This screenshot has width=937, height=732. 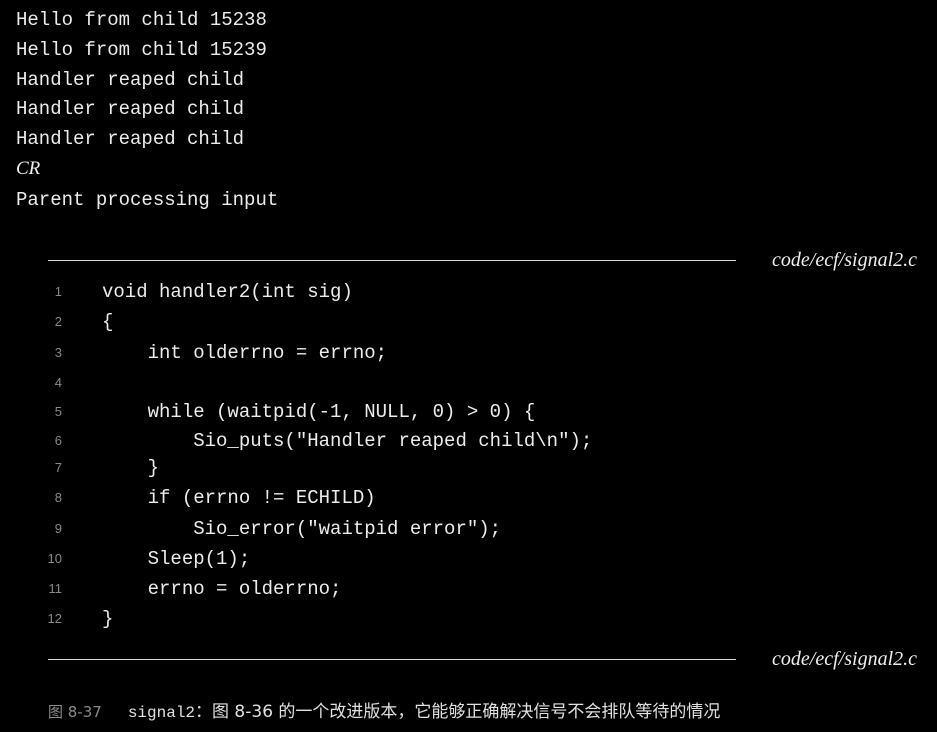 What do you see at coordinates (468, 619) in the screenshot?
I see `code-line: 12 }` at bounding box center [468, 619].